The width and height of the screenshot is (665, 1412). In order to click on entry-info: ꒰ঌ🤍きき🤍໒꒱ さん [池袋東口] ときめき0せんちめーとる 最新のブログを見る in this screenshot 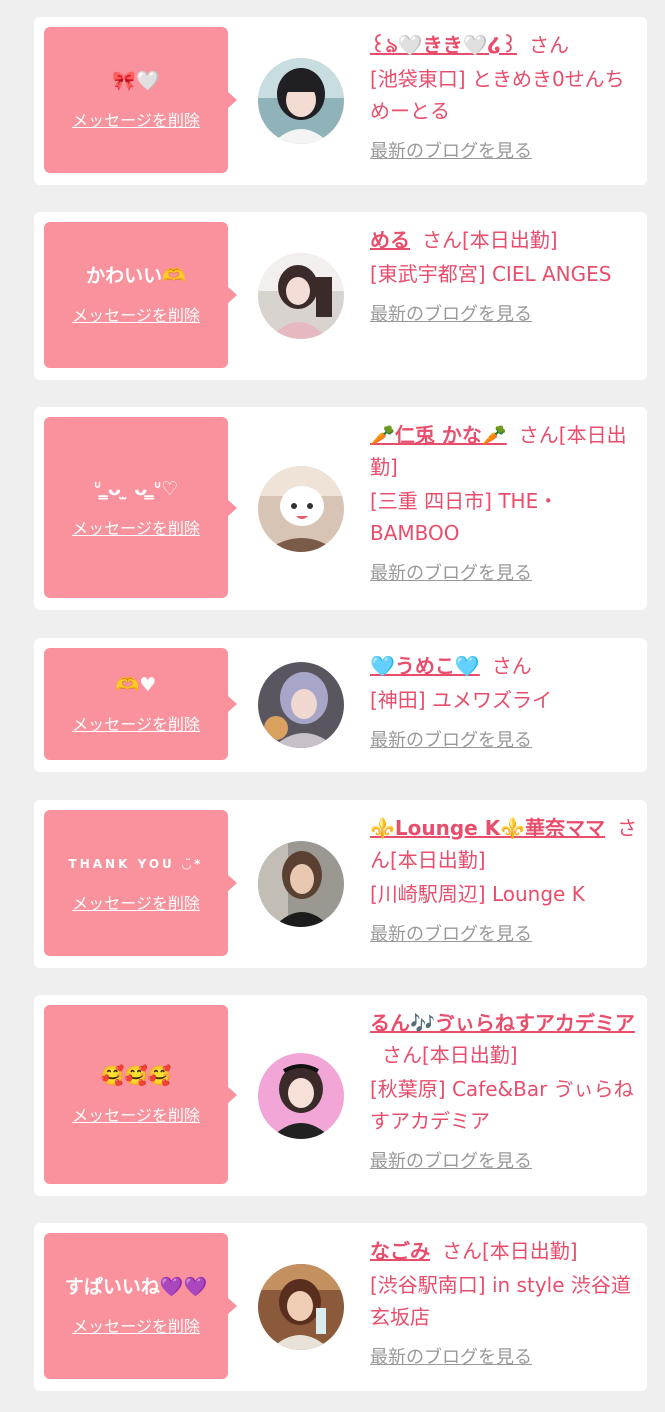, I will do `click(505, 97)`.